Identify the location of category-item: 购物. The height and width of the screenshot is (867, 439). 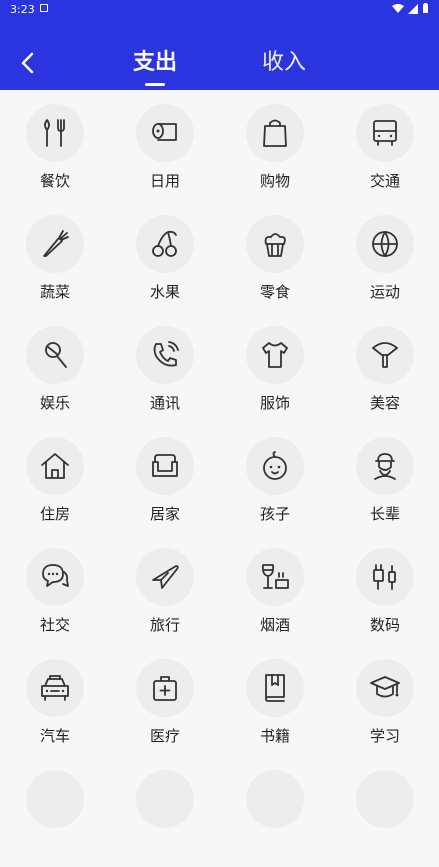
(275, 145).